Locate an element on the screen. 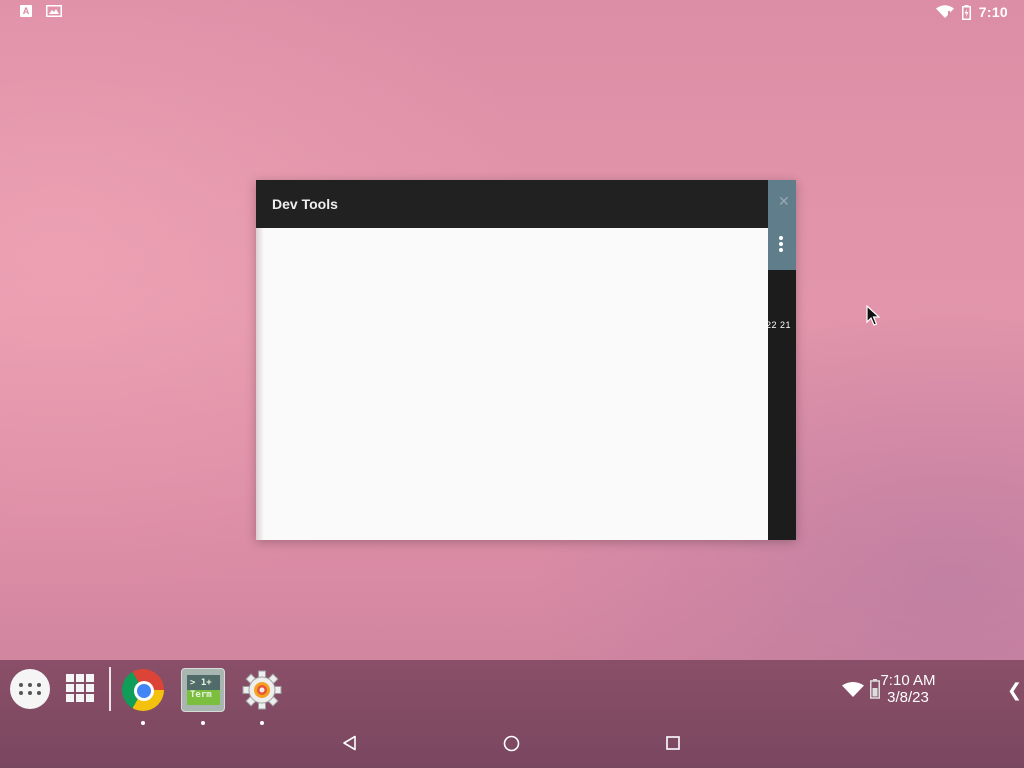 The image size is (1024, 768). back-icon is located at coordinates (350, 743).